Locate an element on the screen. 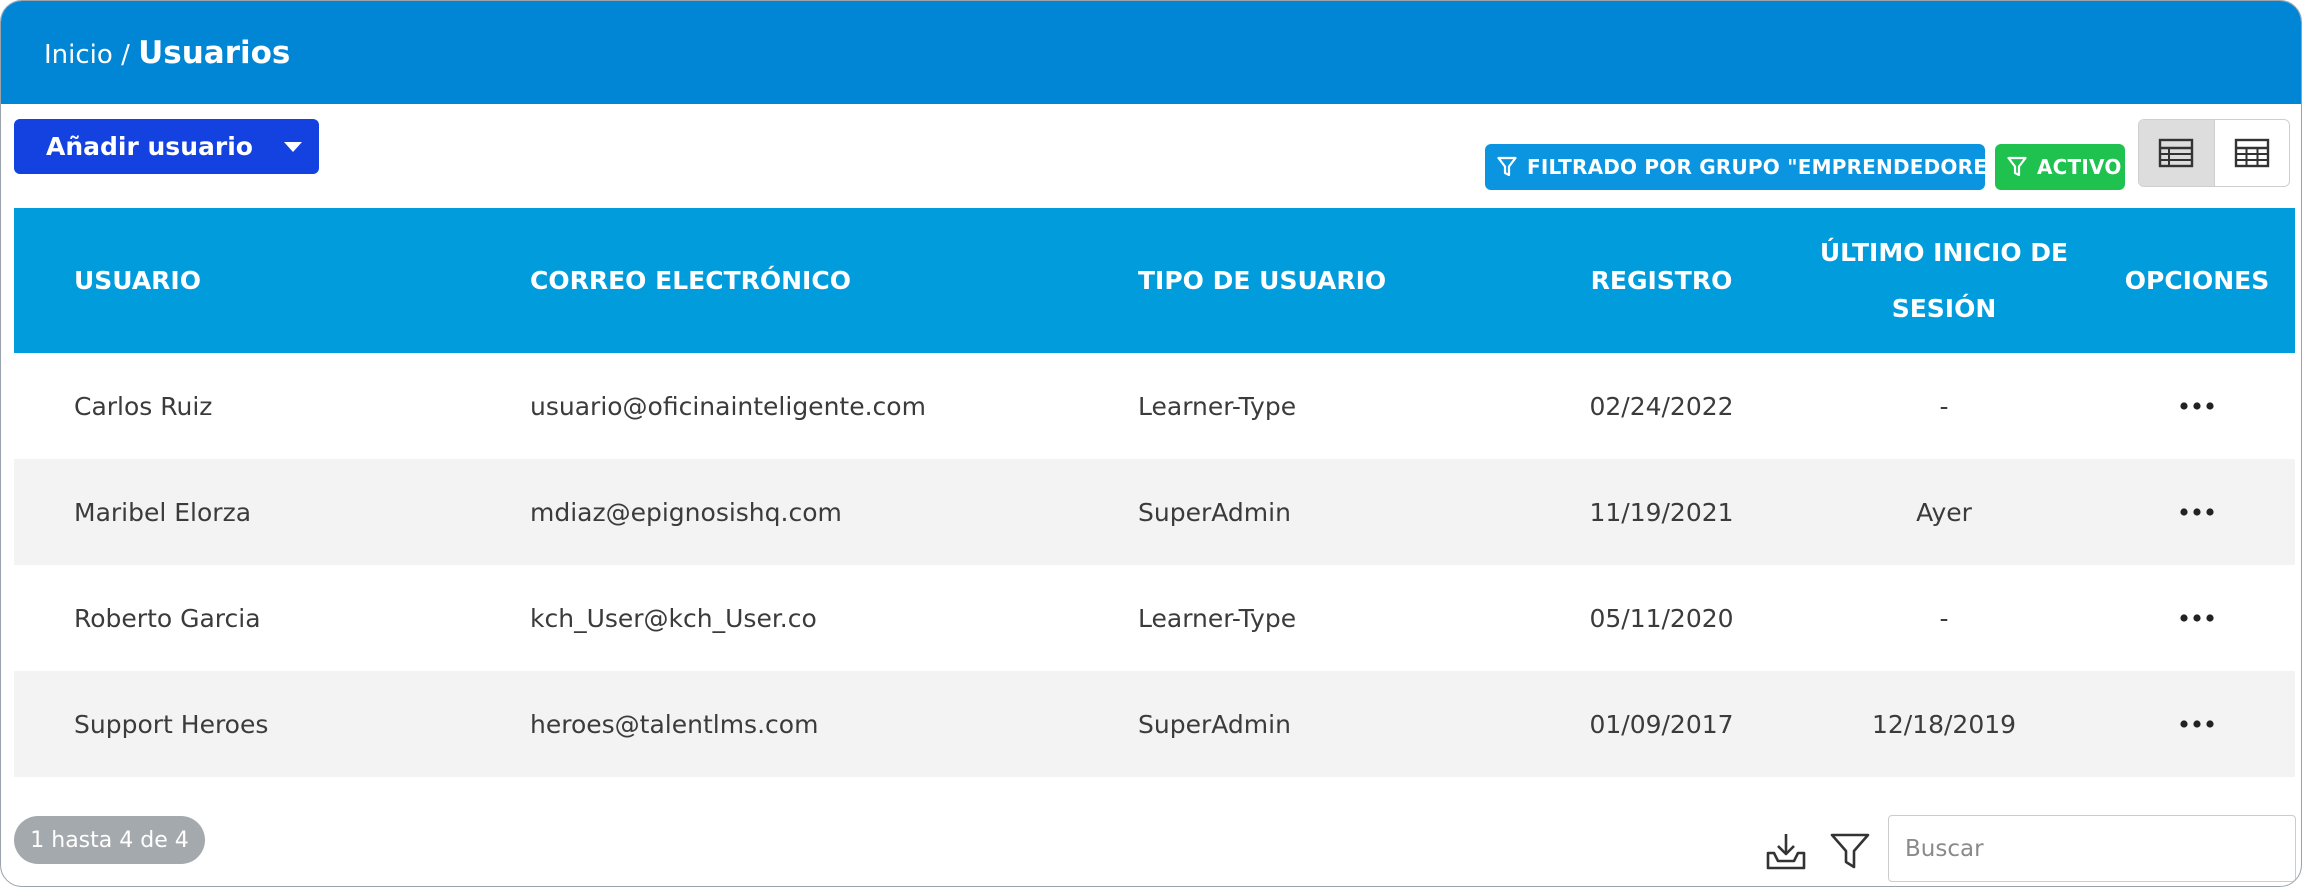 This screenshot has height=887, width=2302. column-header-user-type: TIPO DE USUARIO is located at coordinates (1328, 280).